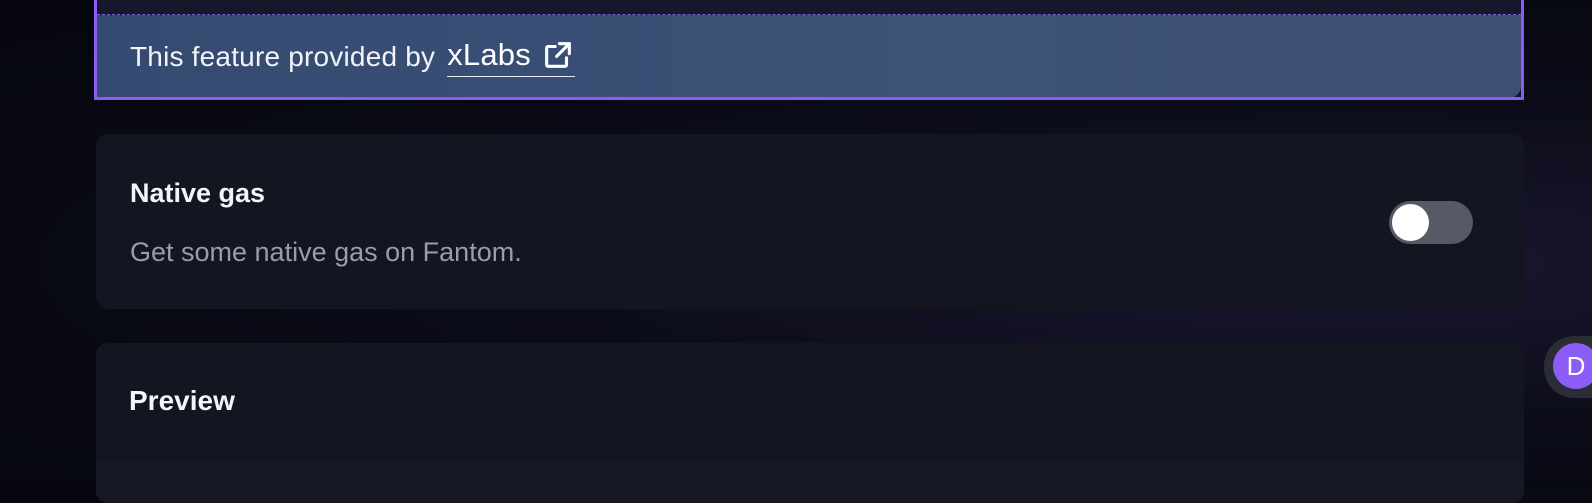  What do you see at coordinates (809, 56) in the screenshot?
I see `provider-banner: This feature provided by xLabs` at bounding box center [809, 56].